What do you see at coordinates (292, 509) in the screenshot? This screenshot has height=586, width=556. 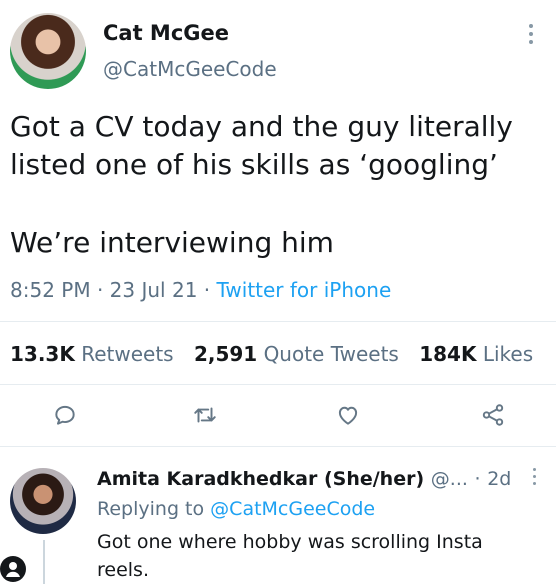 I see `replying-mention: @CatMcGeeCode` at bounding box center [292, 509].